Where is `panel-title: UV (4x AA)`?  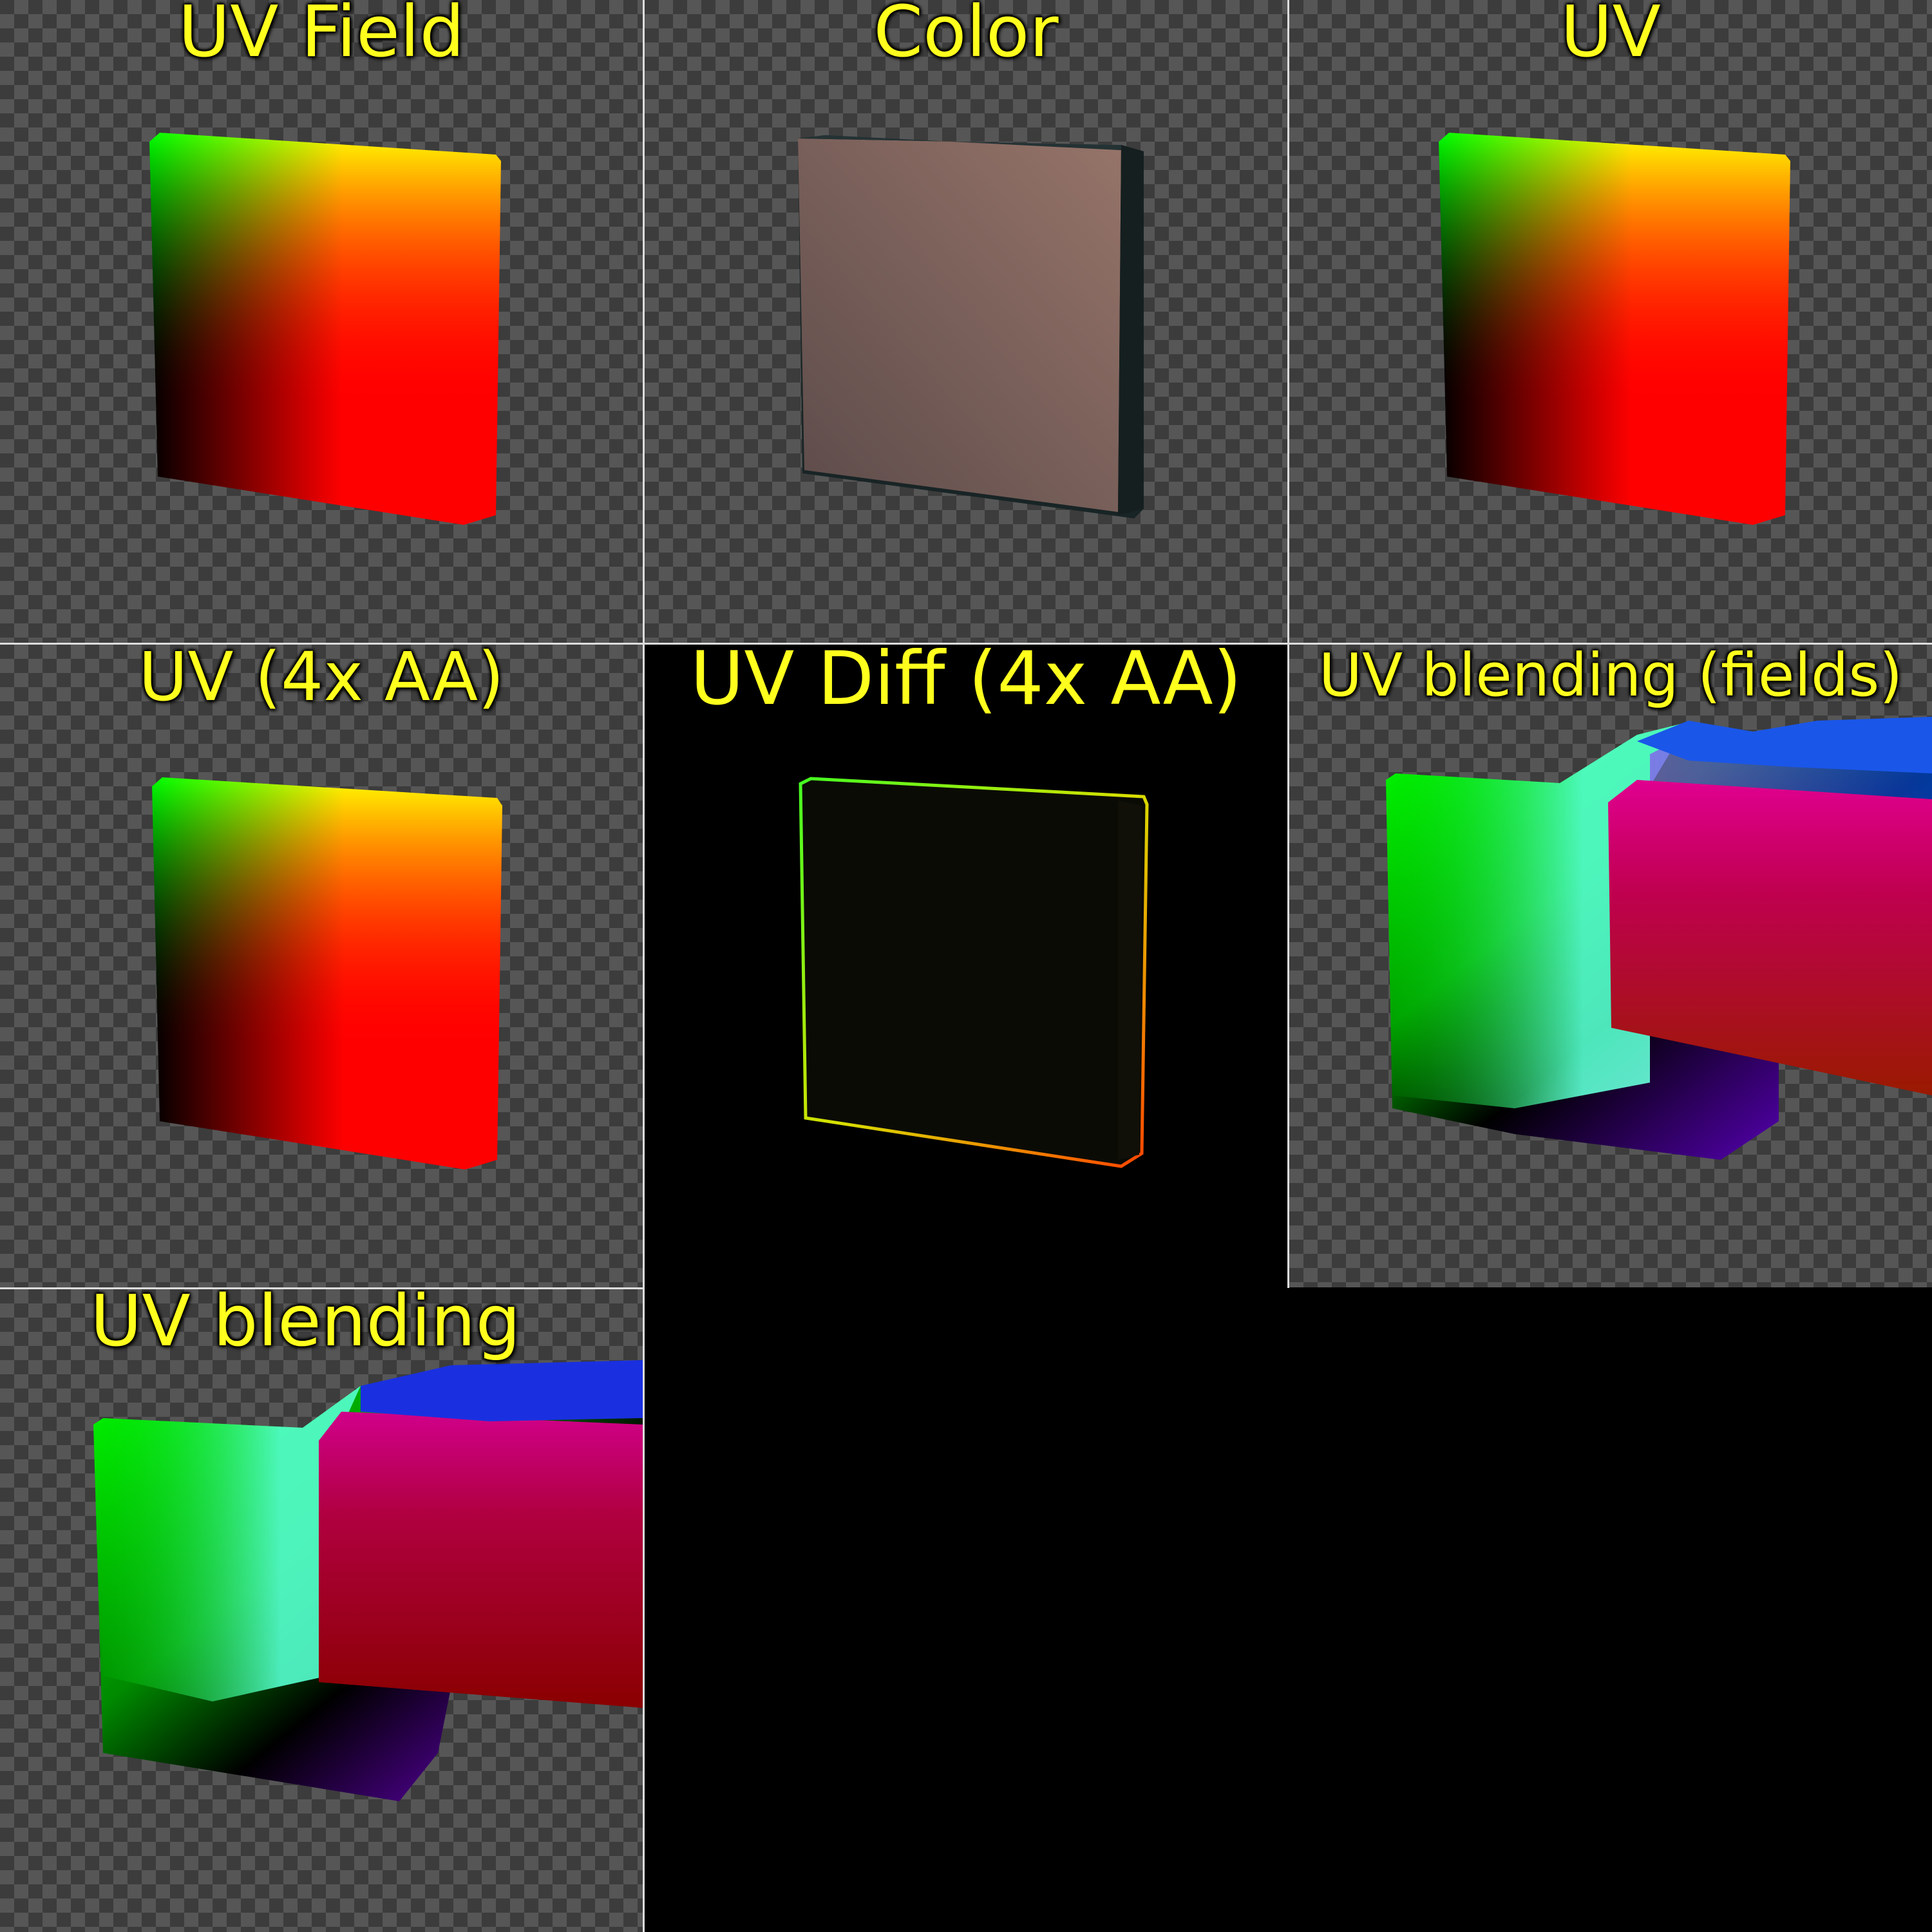
panel-title: UV (4x AA) is located at coordinates (321, 681).